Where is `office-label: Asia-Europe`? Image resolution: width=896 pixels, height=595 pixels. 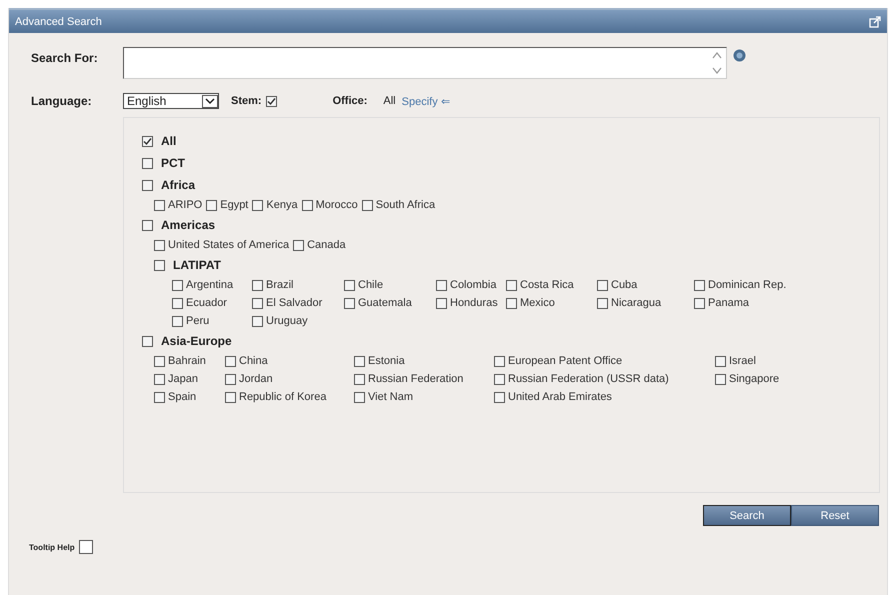 office-label: Asia-Europe is located at coordinates (196, 341).